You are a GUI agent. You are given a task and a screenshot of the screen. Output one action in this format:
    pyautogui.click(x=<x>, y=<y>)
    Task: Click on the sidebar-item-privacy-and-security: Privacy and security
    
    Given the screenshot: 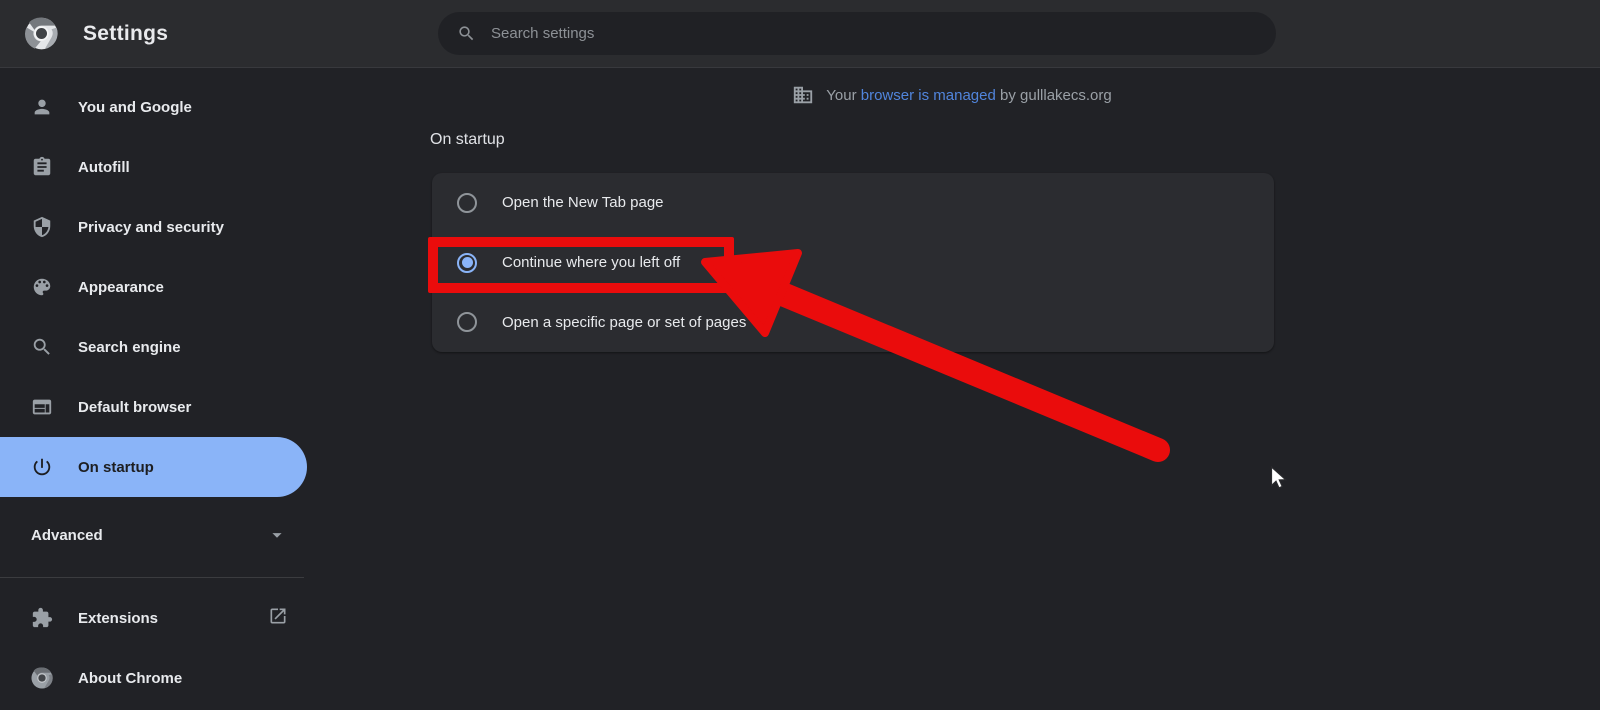 What is the action you would take?
    pyautogui.click(x=152, y=227)
    